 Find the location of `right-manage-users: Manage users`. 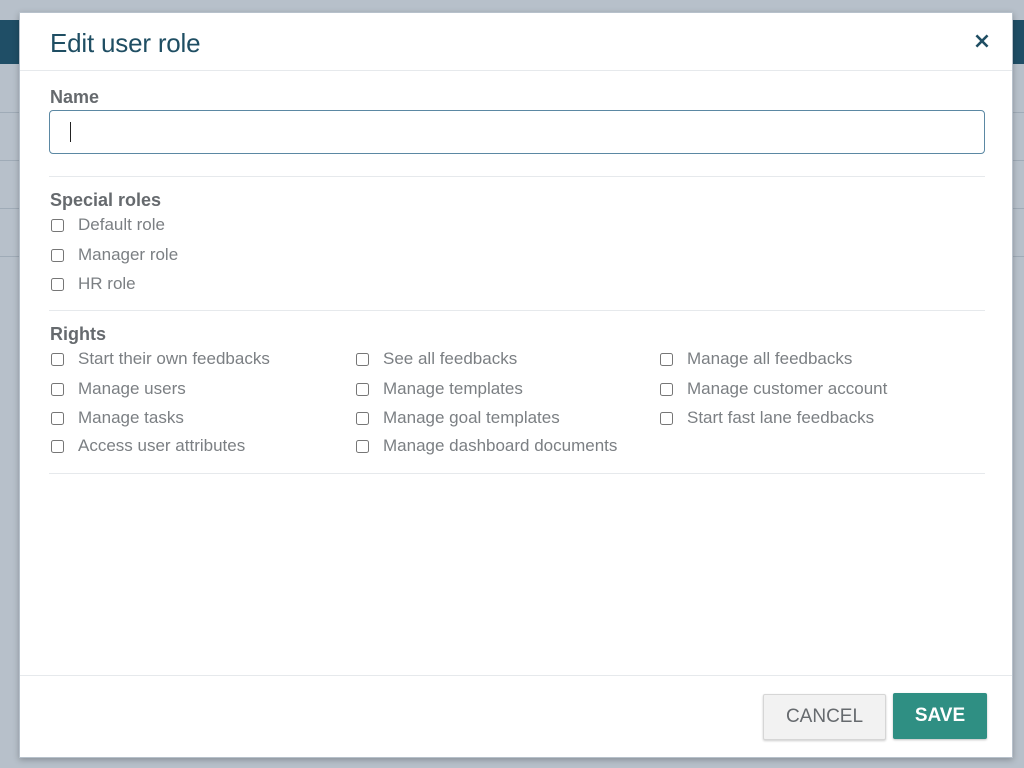

right-manage-users: Manage users is located at coordinates (118, 389).